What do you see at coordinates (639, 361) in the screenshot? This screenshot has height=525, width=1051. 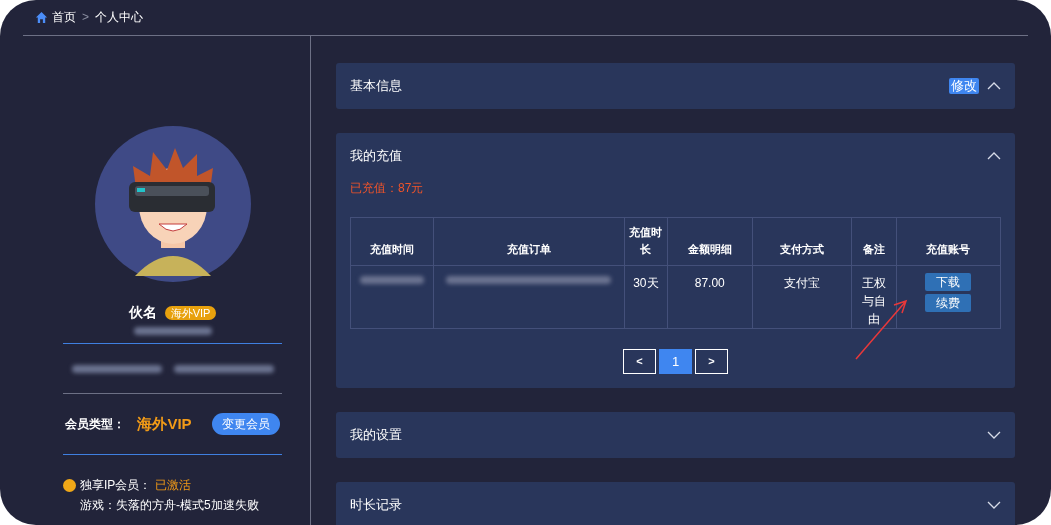 I see `prev-page-button: <` at bounding box center [639, 361].